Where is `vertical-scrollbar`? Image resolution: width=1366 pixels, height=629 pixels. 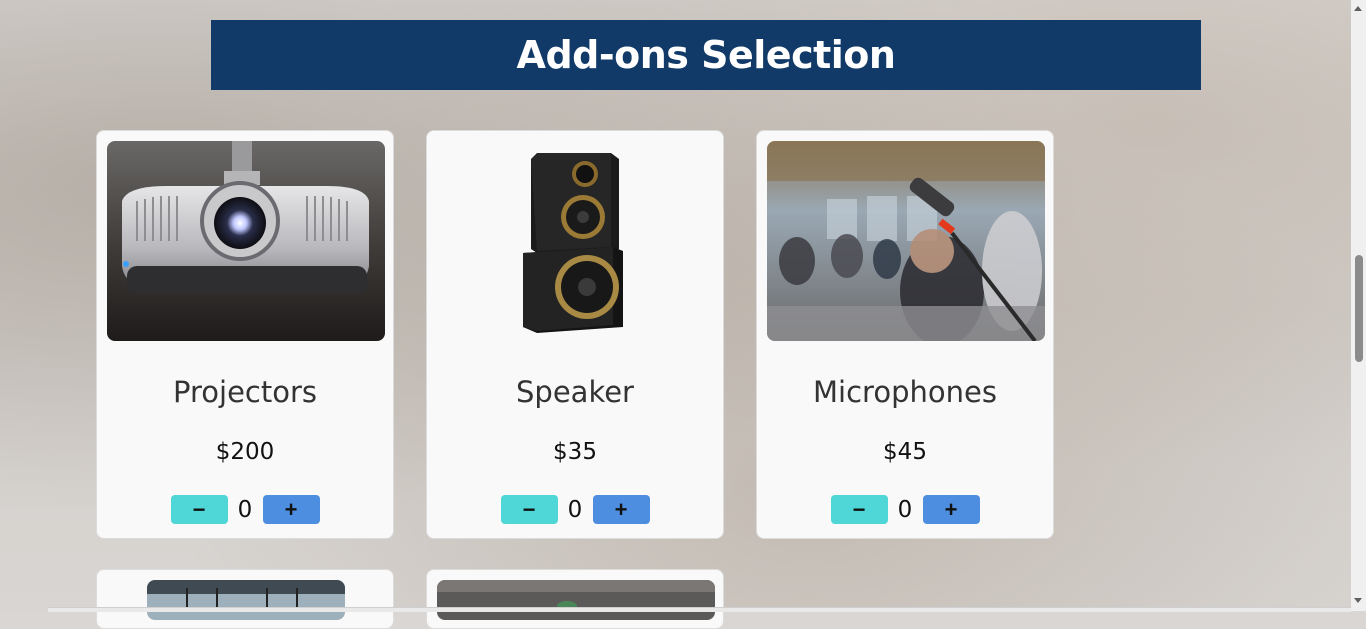 vertical-scrollbar is located at coordinates (1358, 305).